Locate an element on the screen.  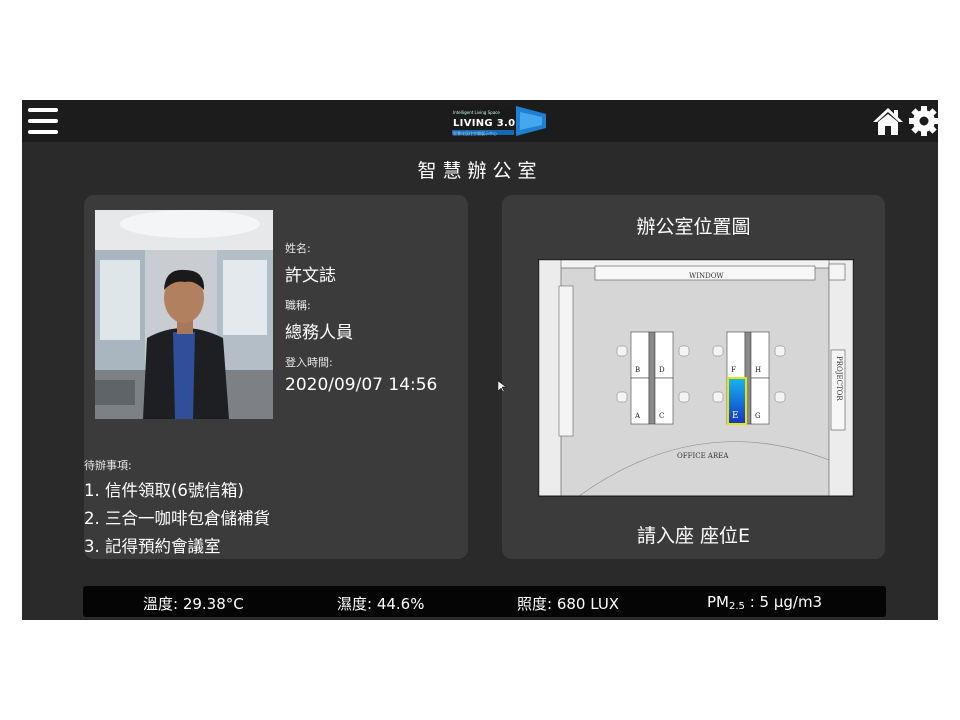
todo-item: 3. 記得預約會議室 is located at coordinates (152, 546).